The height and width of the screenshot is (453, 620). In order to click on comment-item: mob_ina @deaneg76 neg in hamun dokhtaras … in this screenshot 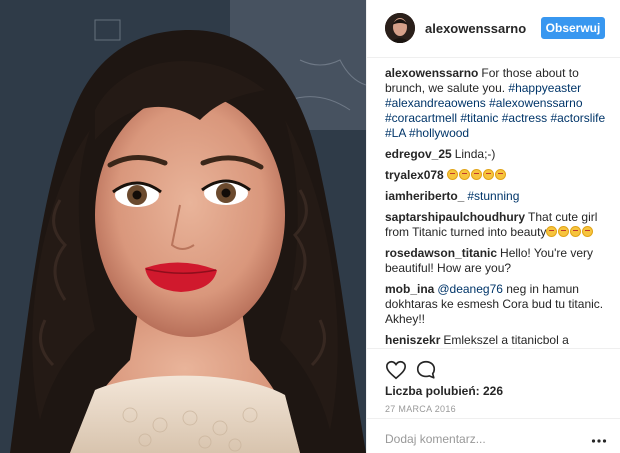, I will do `click(496, 304)`.